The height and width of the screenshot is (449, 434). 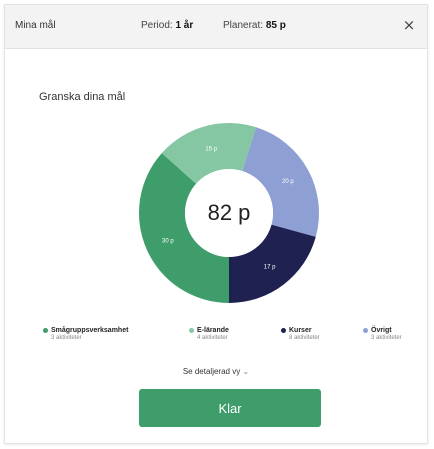 I want to click on slice-value-label: 17 p, so click(x=270, y=267).